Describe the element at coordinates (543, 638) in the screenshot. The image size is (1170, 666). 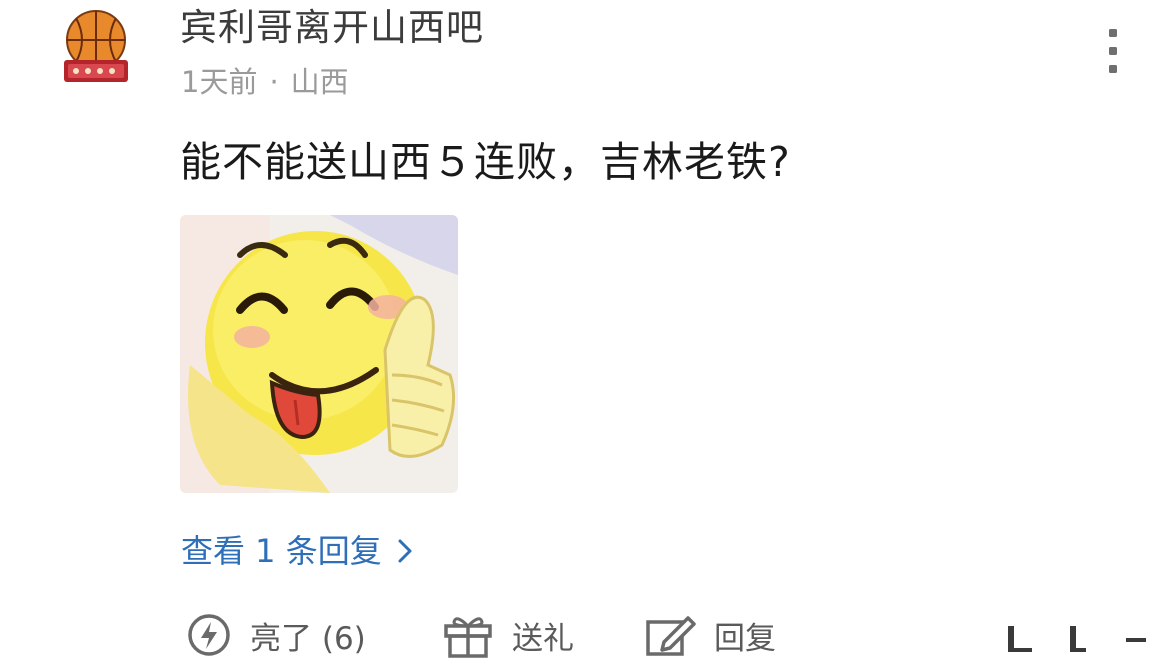
I see `gift-label: 送礼` at that location.